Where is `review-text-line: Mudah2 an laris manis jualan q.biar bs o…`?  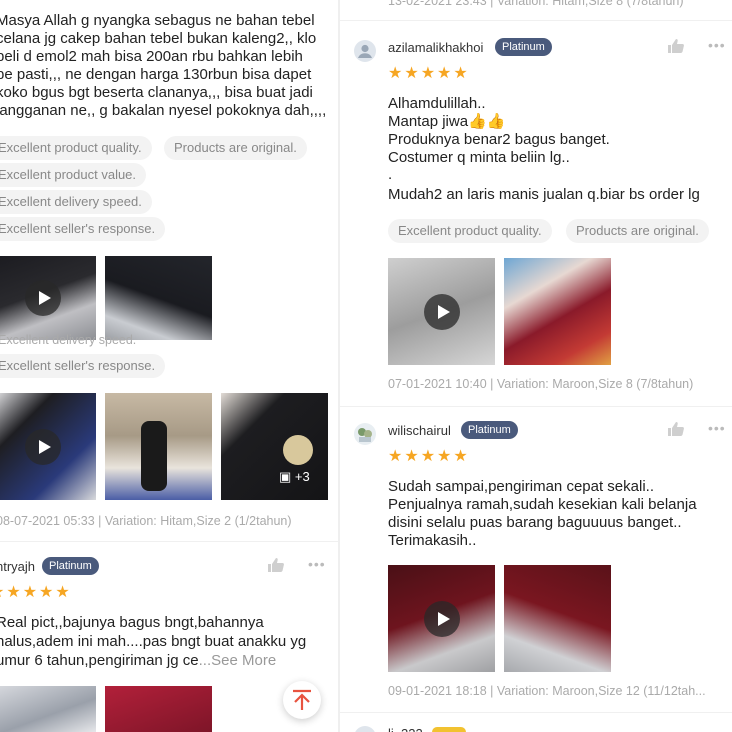
review-text-line: Mudah2 an laris manis jualan q.biar bs o… is located at coordinates (544, 194).